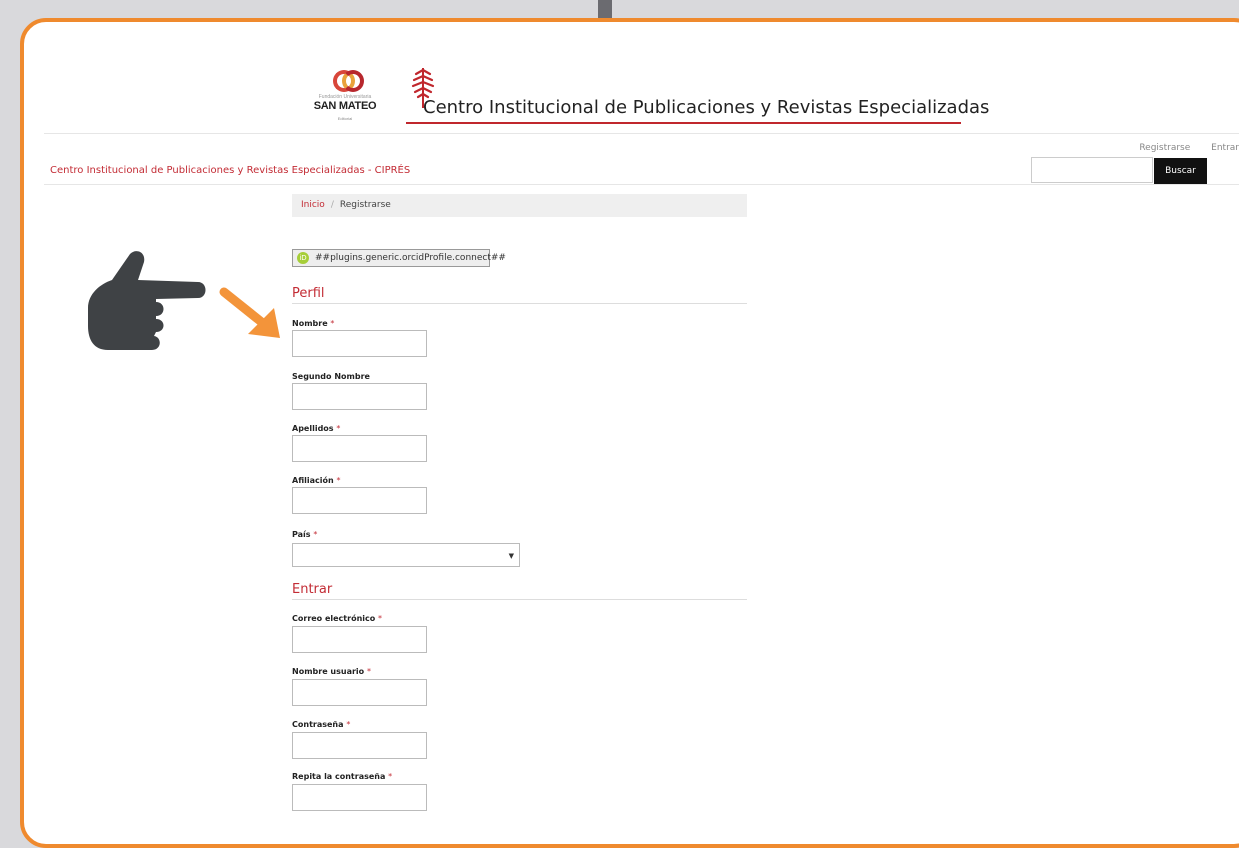 The height and width of the screenshot is (848, 1239). I want to click on login-section-heading: Entrar, so click(519, 591).